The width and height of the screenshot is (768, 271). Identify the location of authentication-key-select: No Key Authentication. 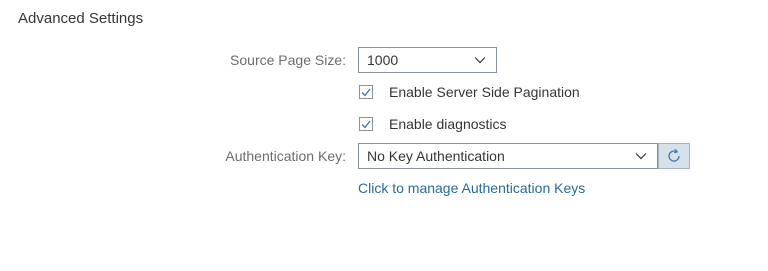
(508, 156).